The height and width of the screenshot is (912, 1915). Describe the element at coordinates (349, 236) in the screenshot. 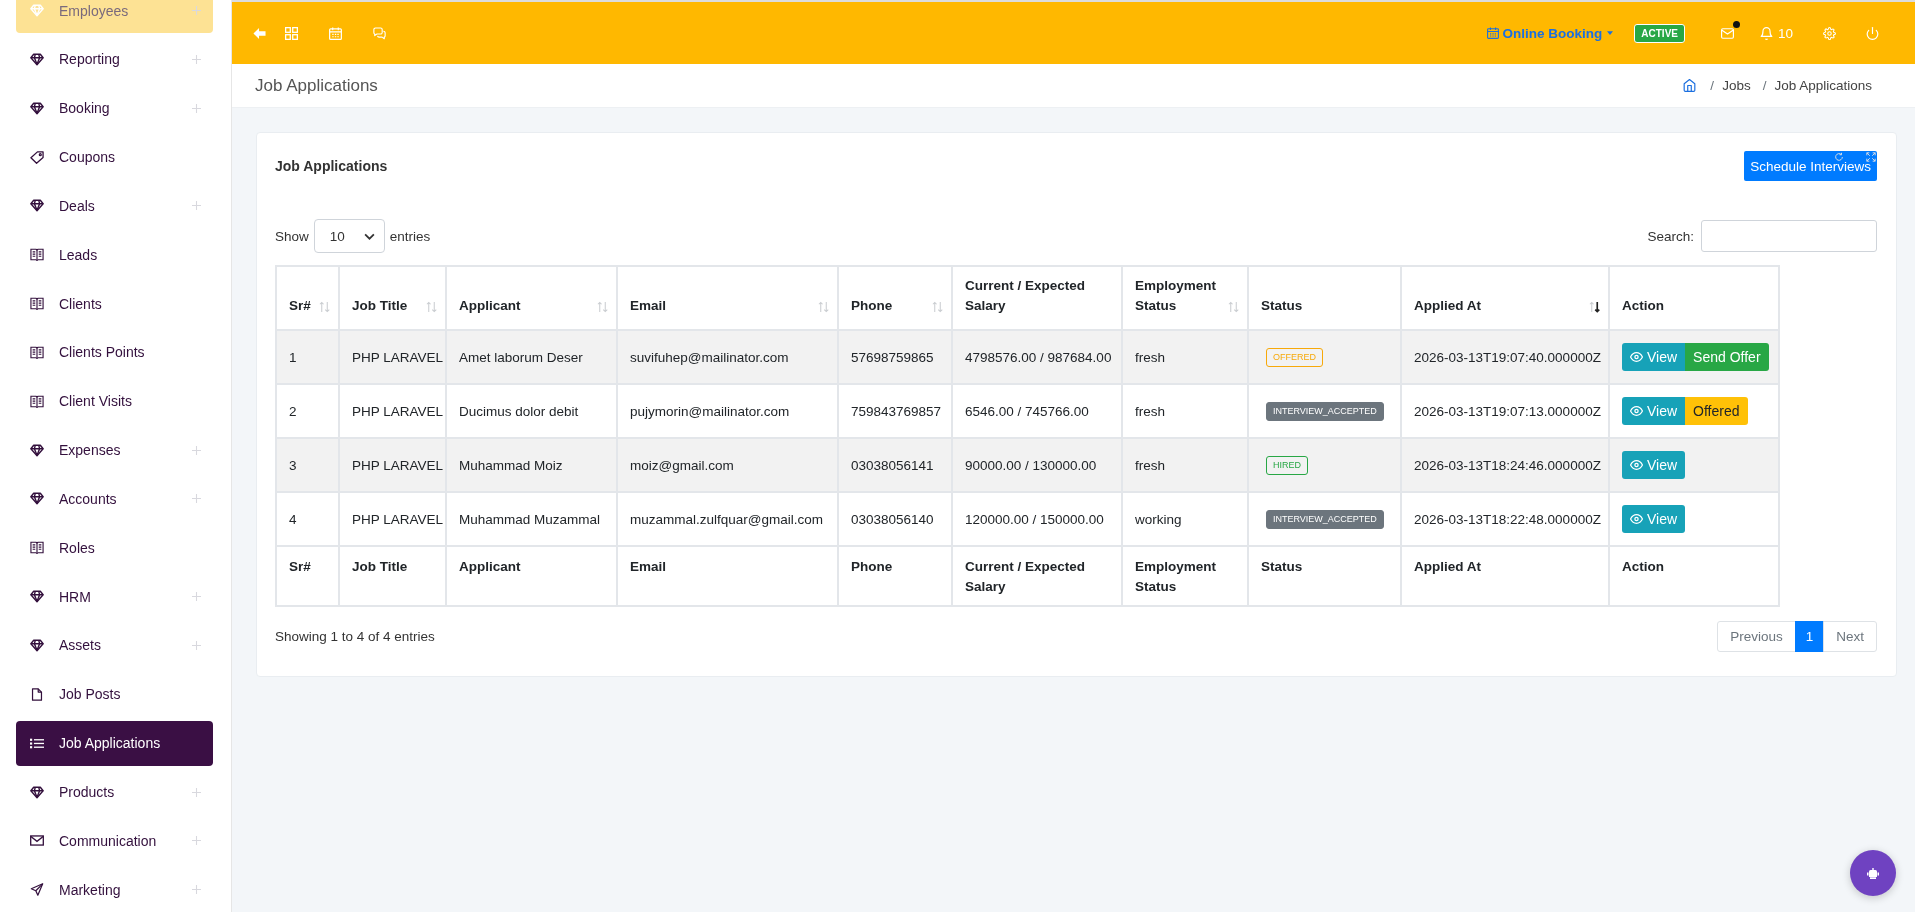

I see `entries-select: 10` at that location.